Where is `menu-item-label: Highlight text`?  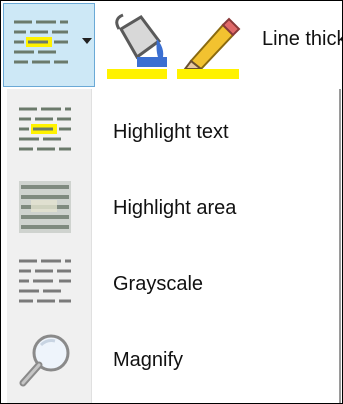 menu-item-label: Highlight text is located at coordinates (171, 132).